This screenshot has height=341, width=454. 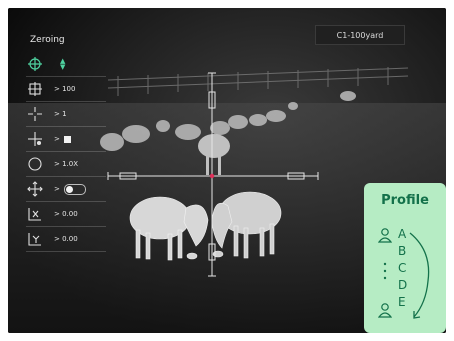 I want to click on toggle-switch, so click(x=74, y=189).